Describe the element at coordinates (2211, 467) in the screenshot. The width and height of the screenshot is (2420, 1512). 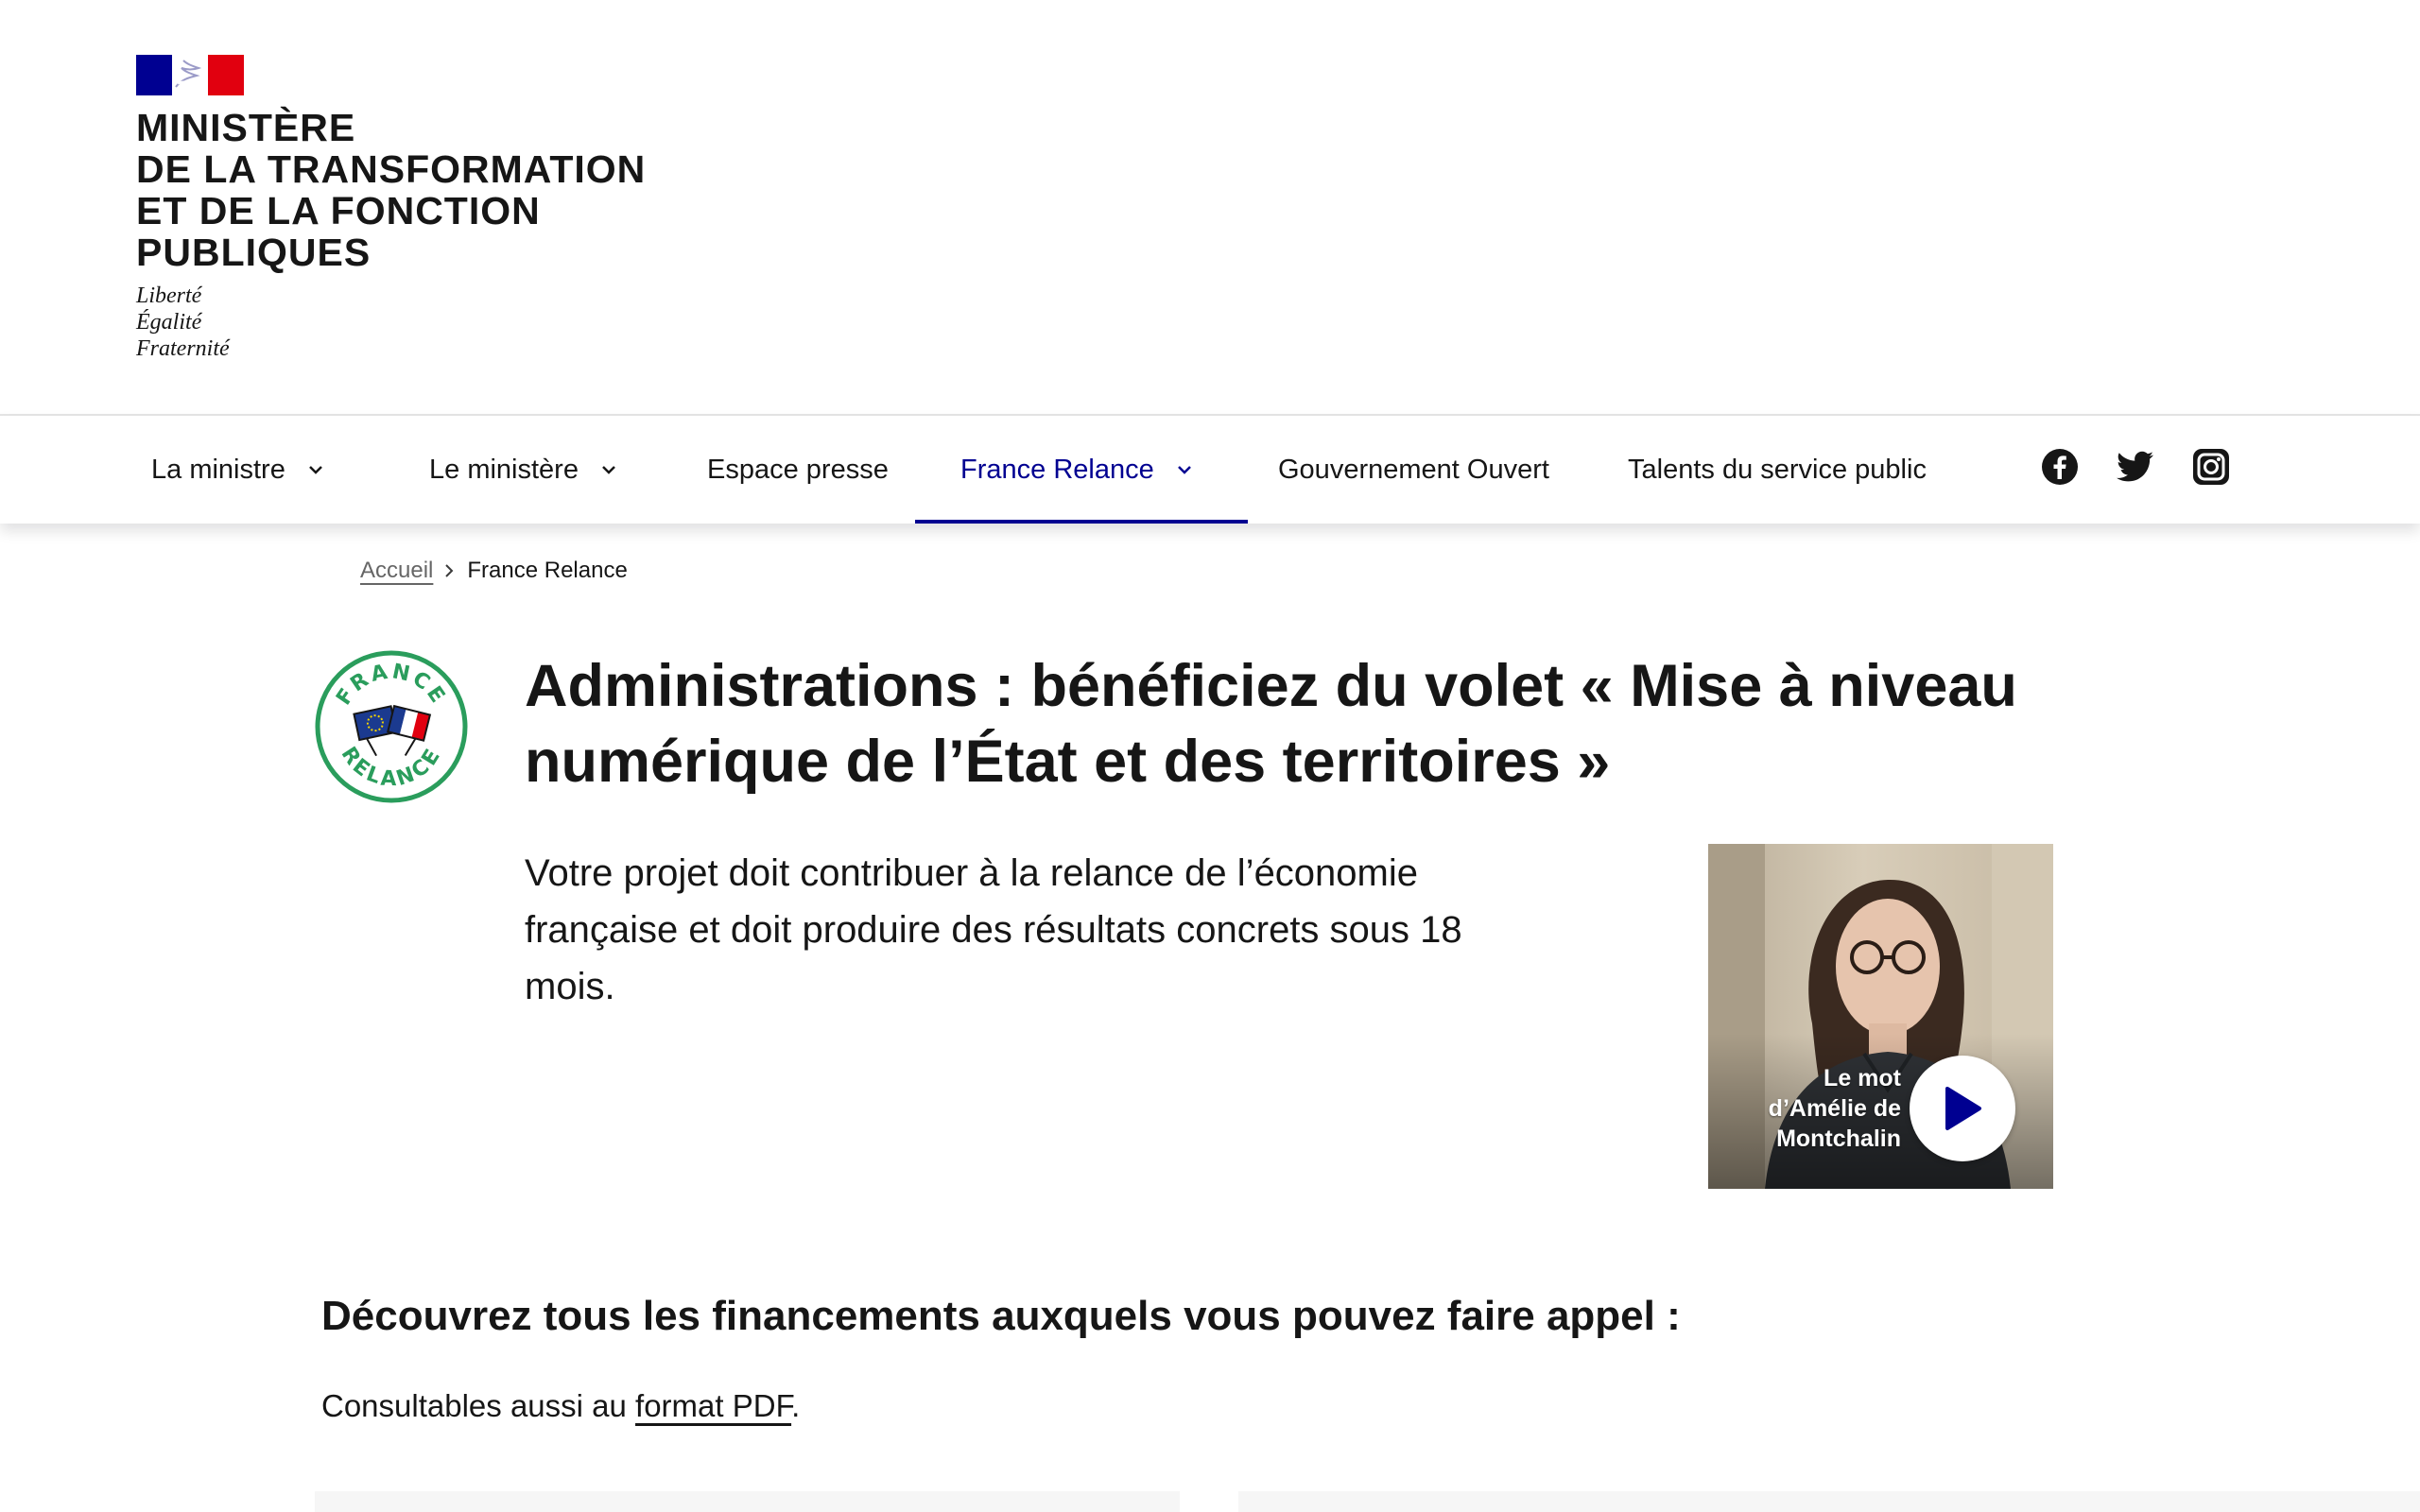
I see `instagram-icon` at that location.